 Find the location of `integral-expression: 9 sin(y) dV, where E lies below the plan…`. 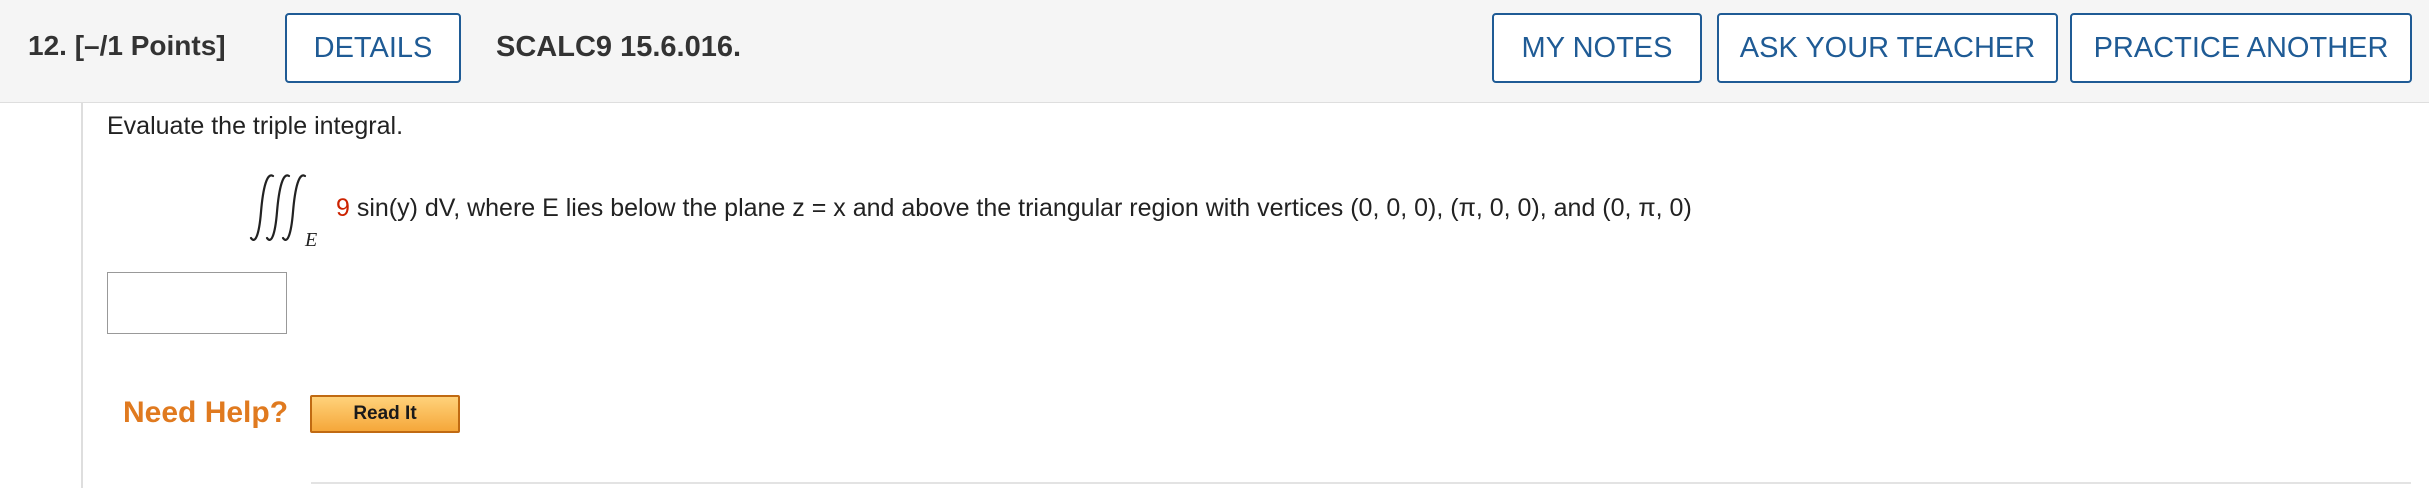

integral-expression: 9 sin(y) dV, where E lies below the plan… is located at coordinates (1014, 208).